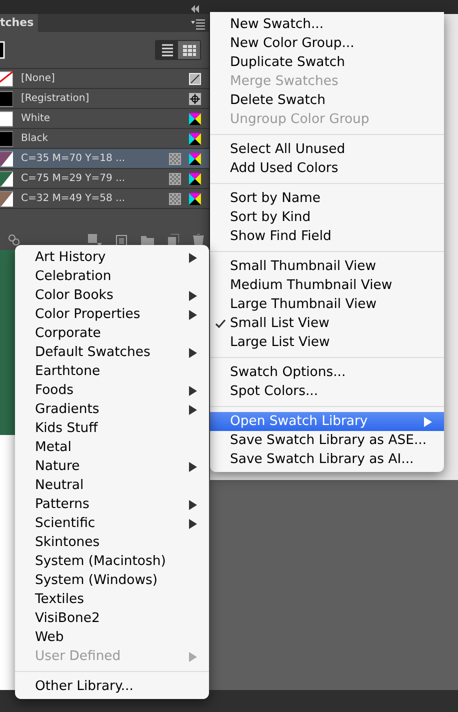 The image size is (458, 712). What do you see at coordinates (104, 119) in the screenshot?
I see `swatch-row: White` at bounding box center [104, 119].